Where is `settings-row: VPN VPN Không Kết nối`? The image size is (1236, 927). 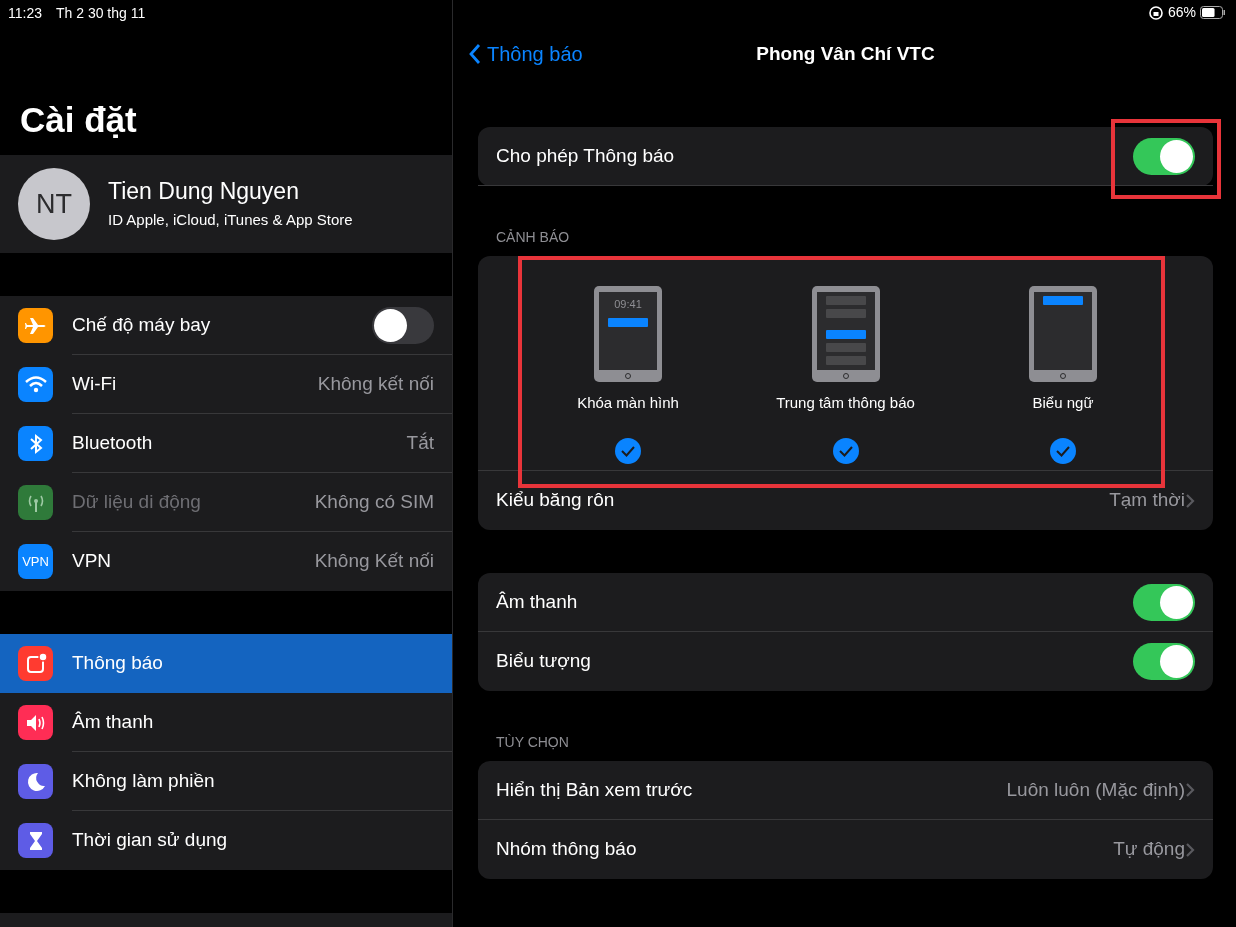
settings-row: VPN VPN Không Kết nối is located at coordinates (226, 561).